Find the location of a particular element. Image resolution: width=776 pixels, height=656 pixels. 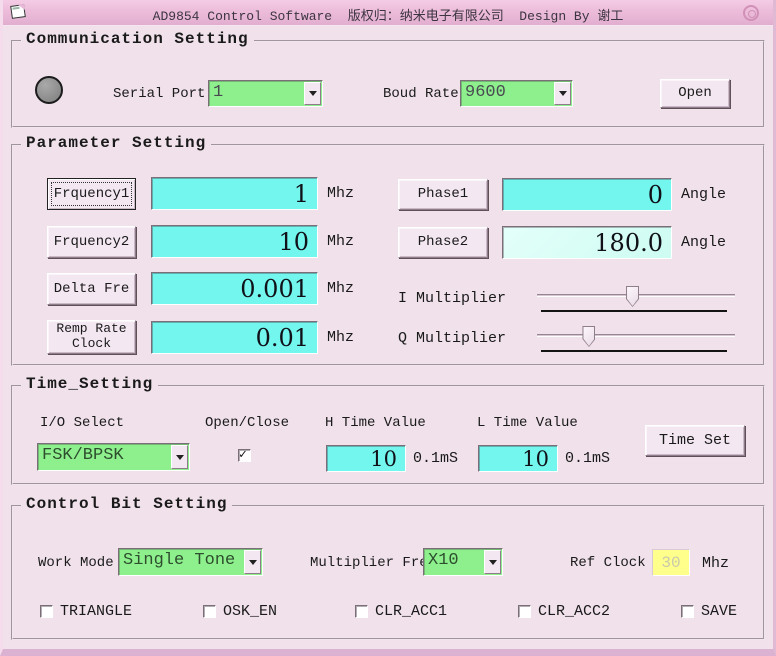

baud-rate-dropdown-button is located at coordinates (562, 93).